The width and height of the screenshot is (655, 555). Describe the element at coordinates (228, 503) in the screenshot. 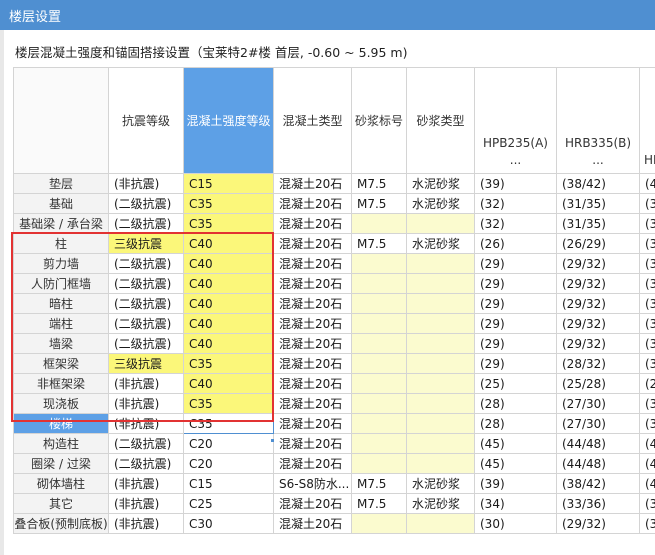

I see `concrete-grade-cell: C25` at that location.